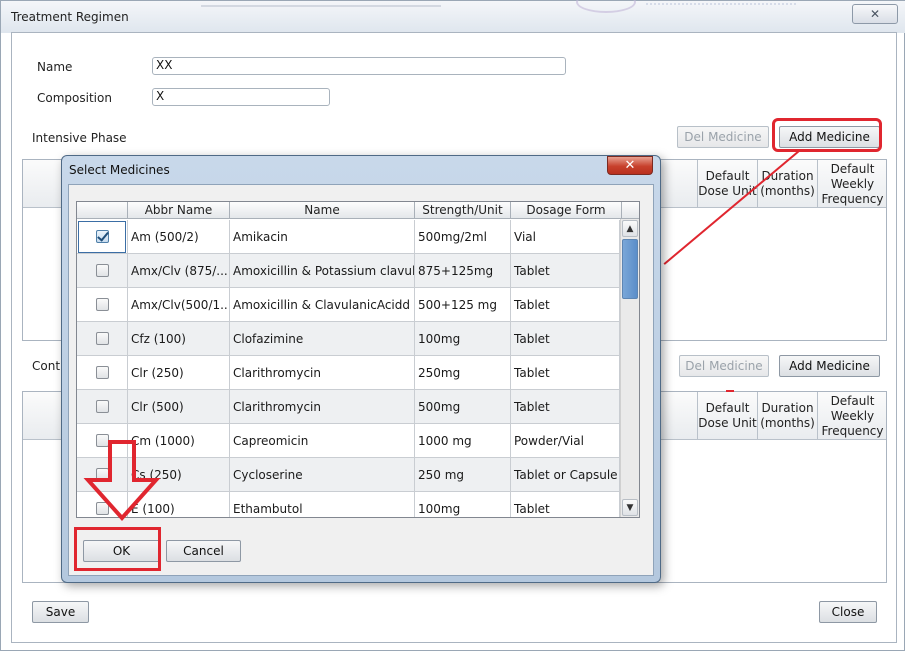 This screenshot has width=905, height=651. Describe the element at coordinates (241, 97) in the screenshot. I see `composition-input: X` at that location.